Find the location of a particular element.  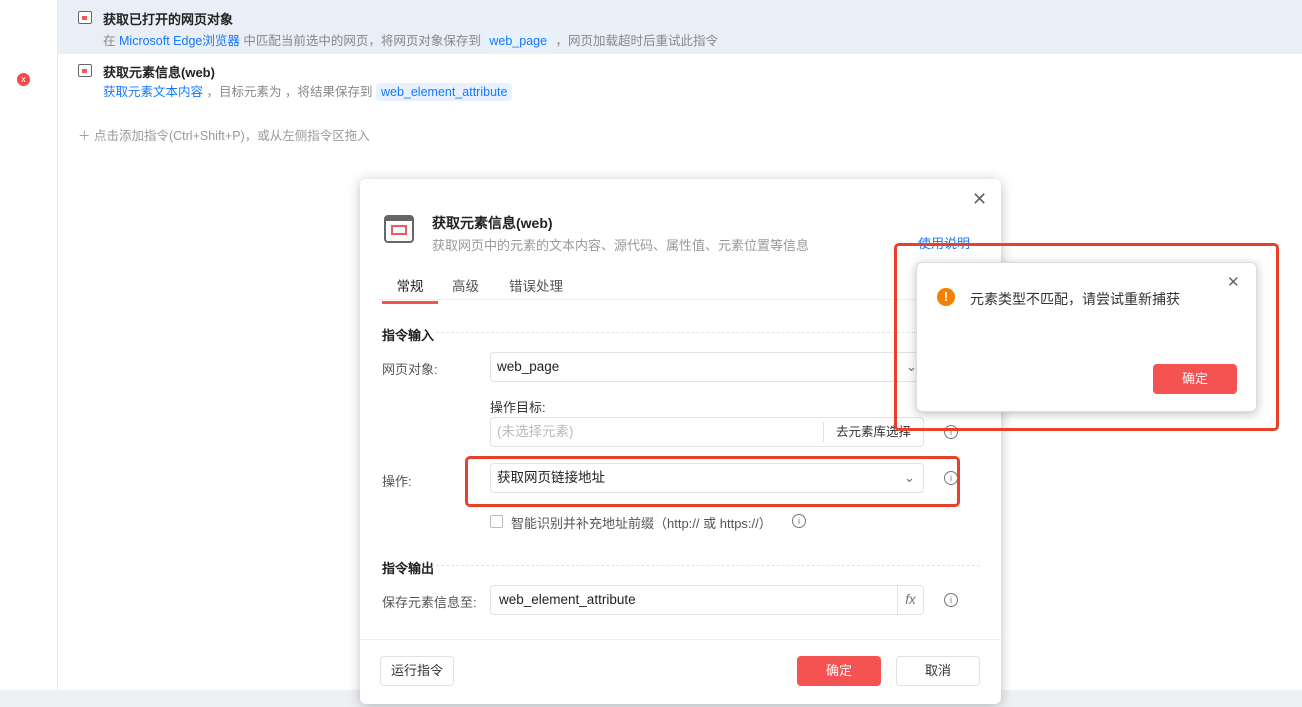

tab-advanced: 高级 is located at coordinates (465, 285).